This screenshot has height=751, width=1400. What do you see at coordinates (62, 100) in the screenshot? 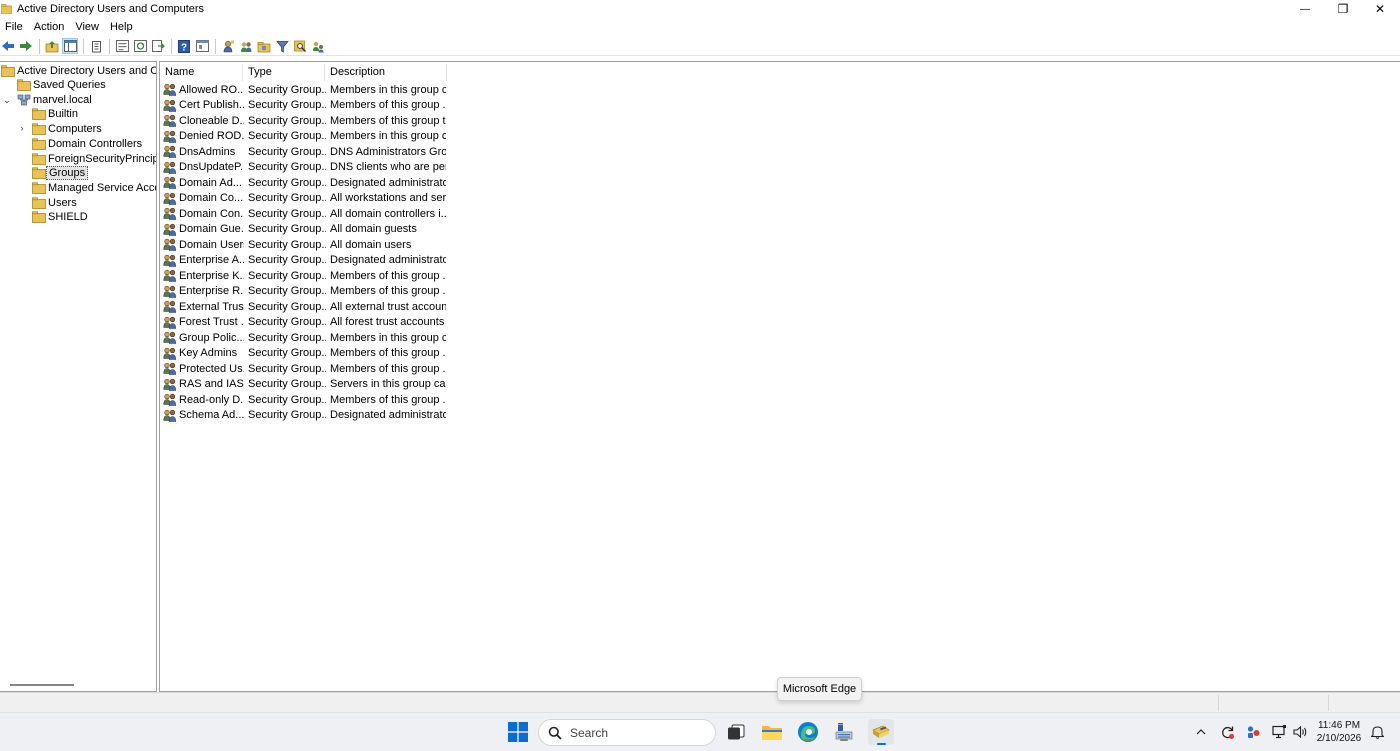
I see `tree-item-label: marvel.local` at bounding box center [62, 100].